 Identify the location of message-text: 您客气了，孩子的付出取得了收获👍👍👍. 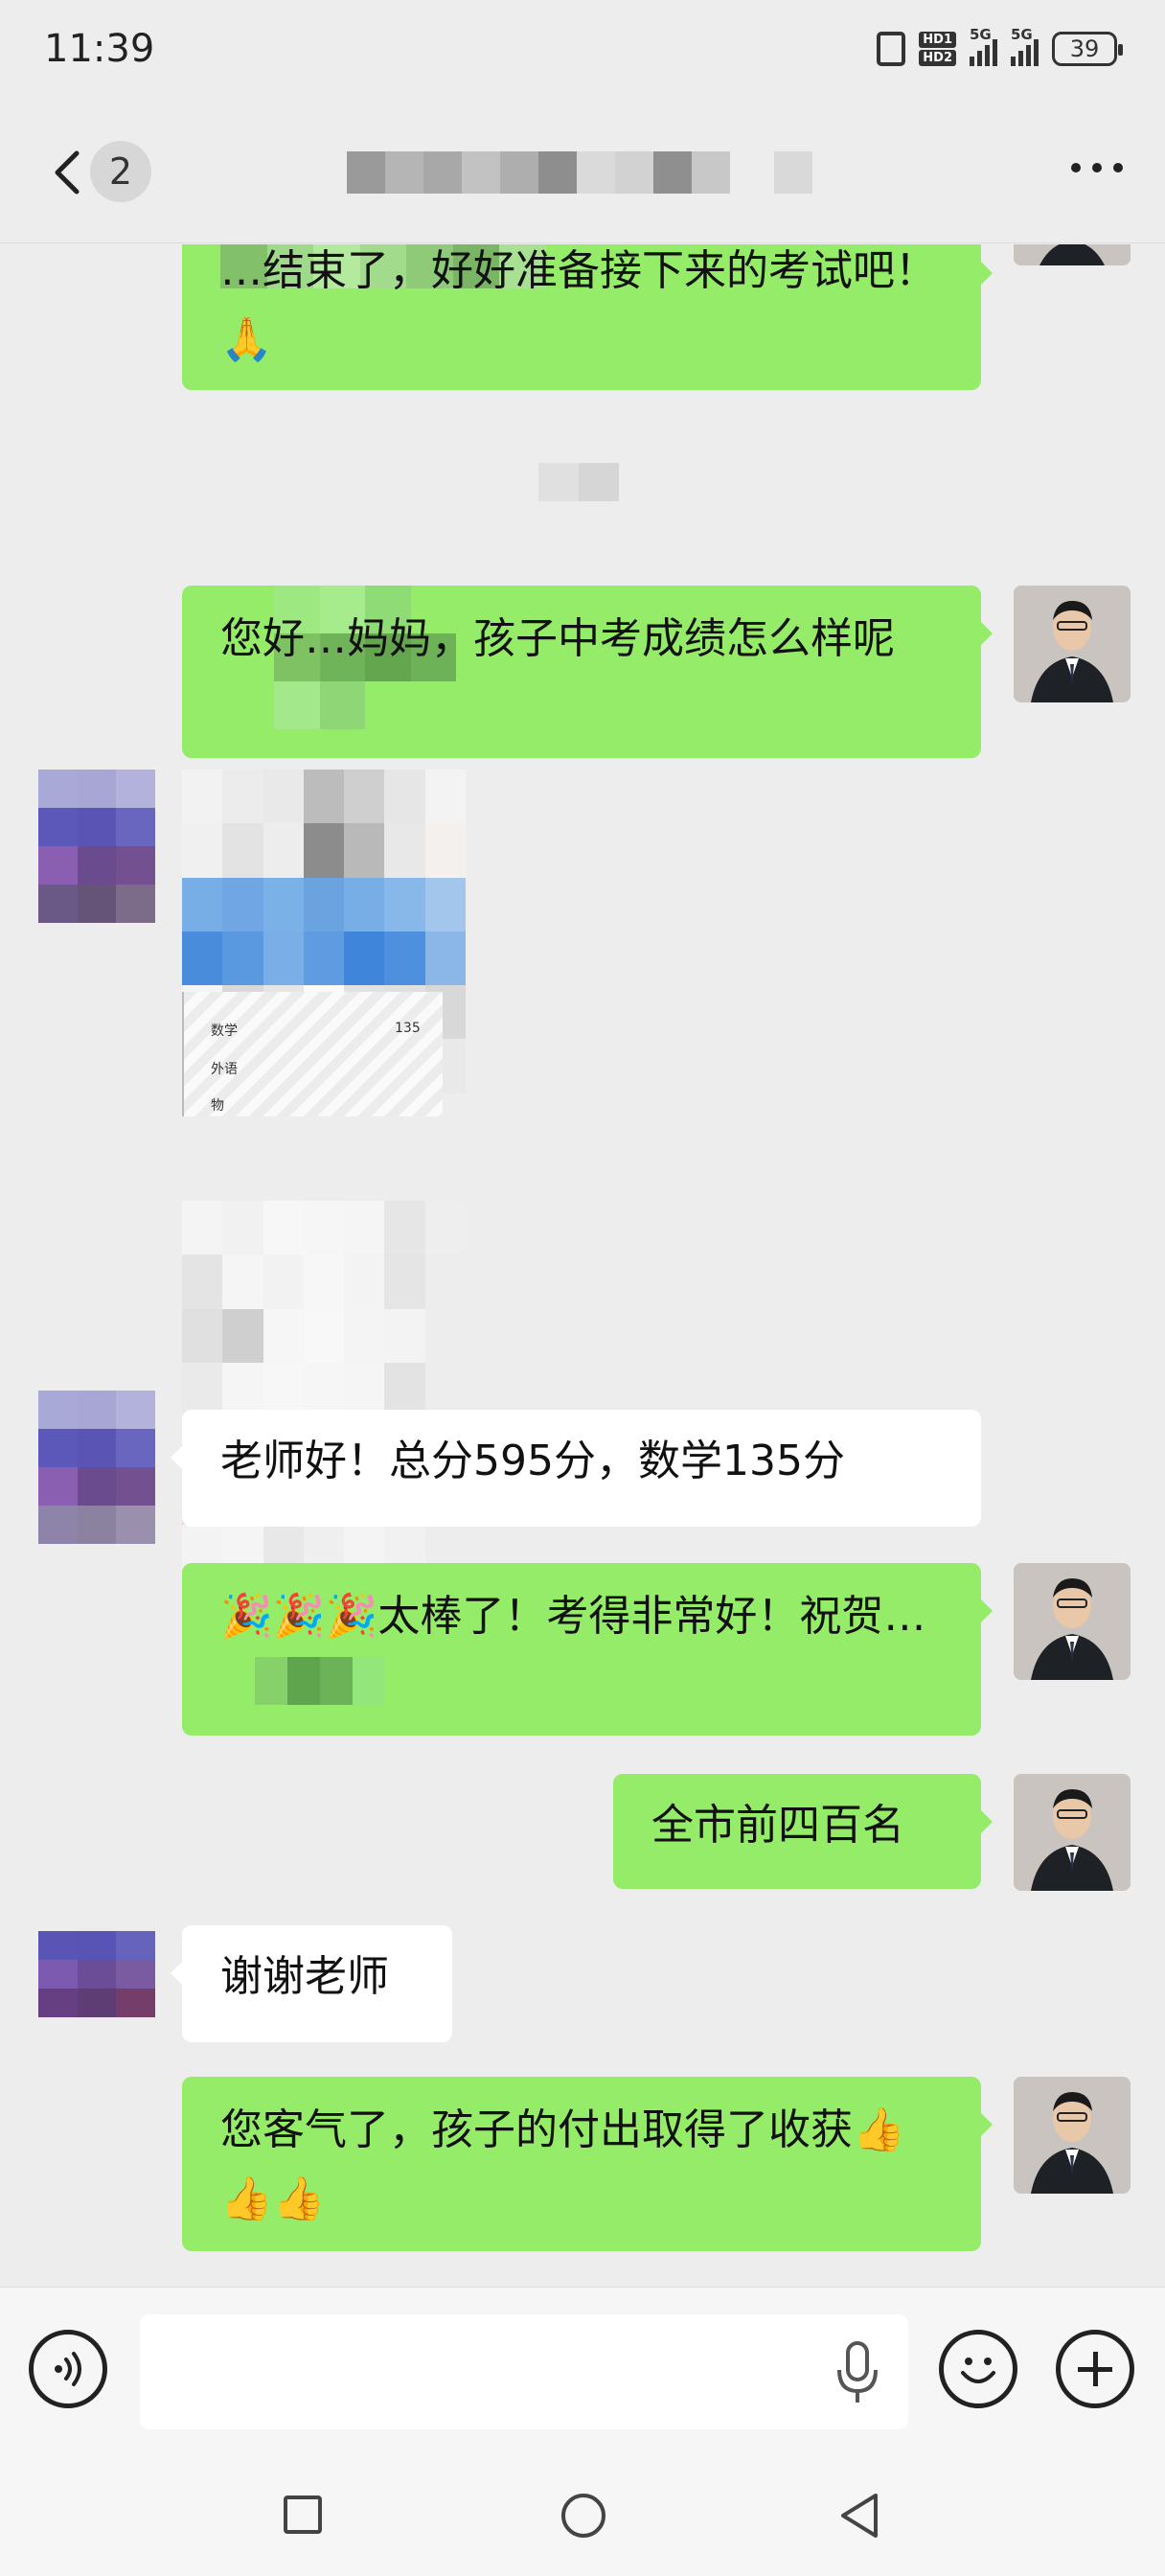
(562, 2164).